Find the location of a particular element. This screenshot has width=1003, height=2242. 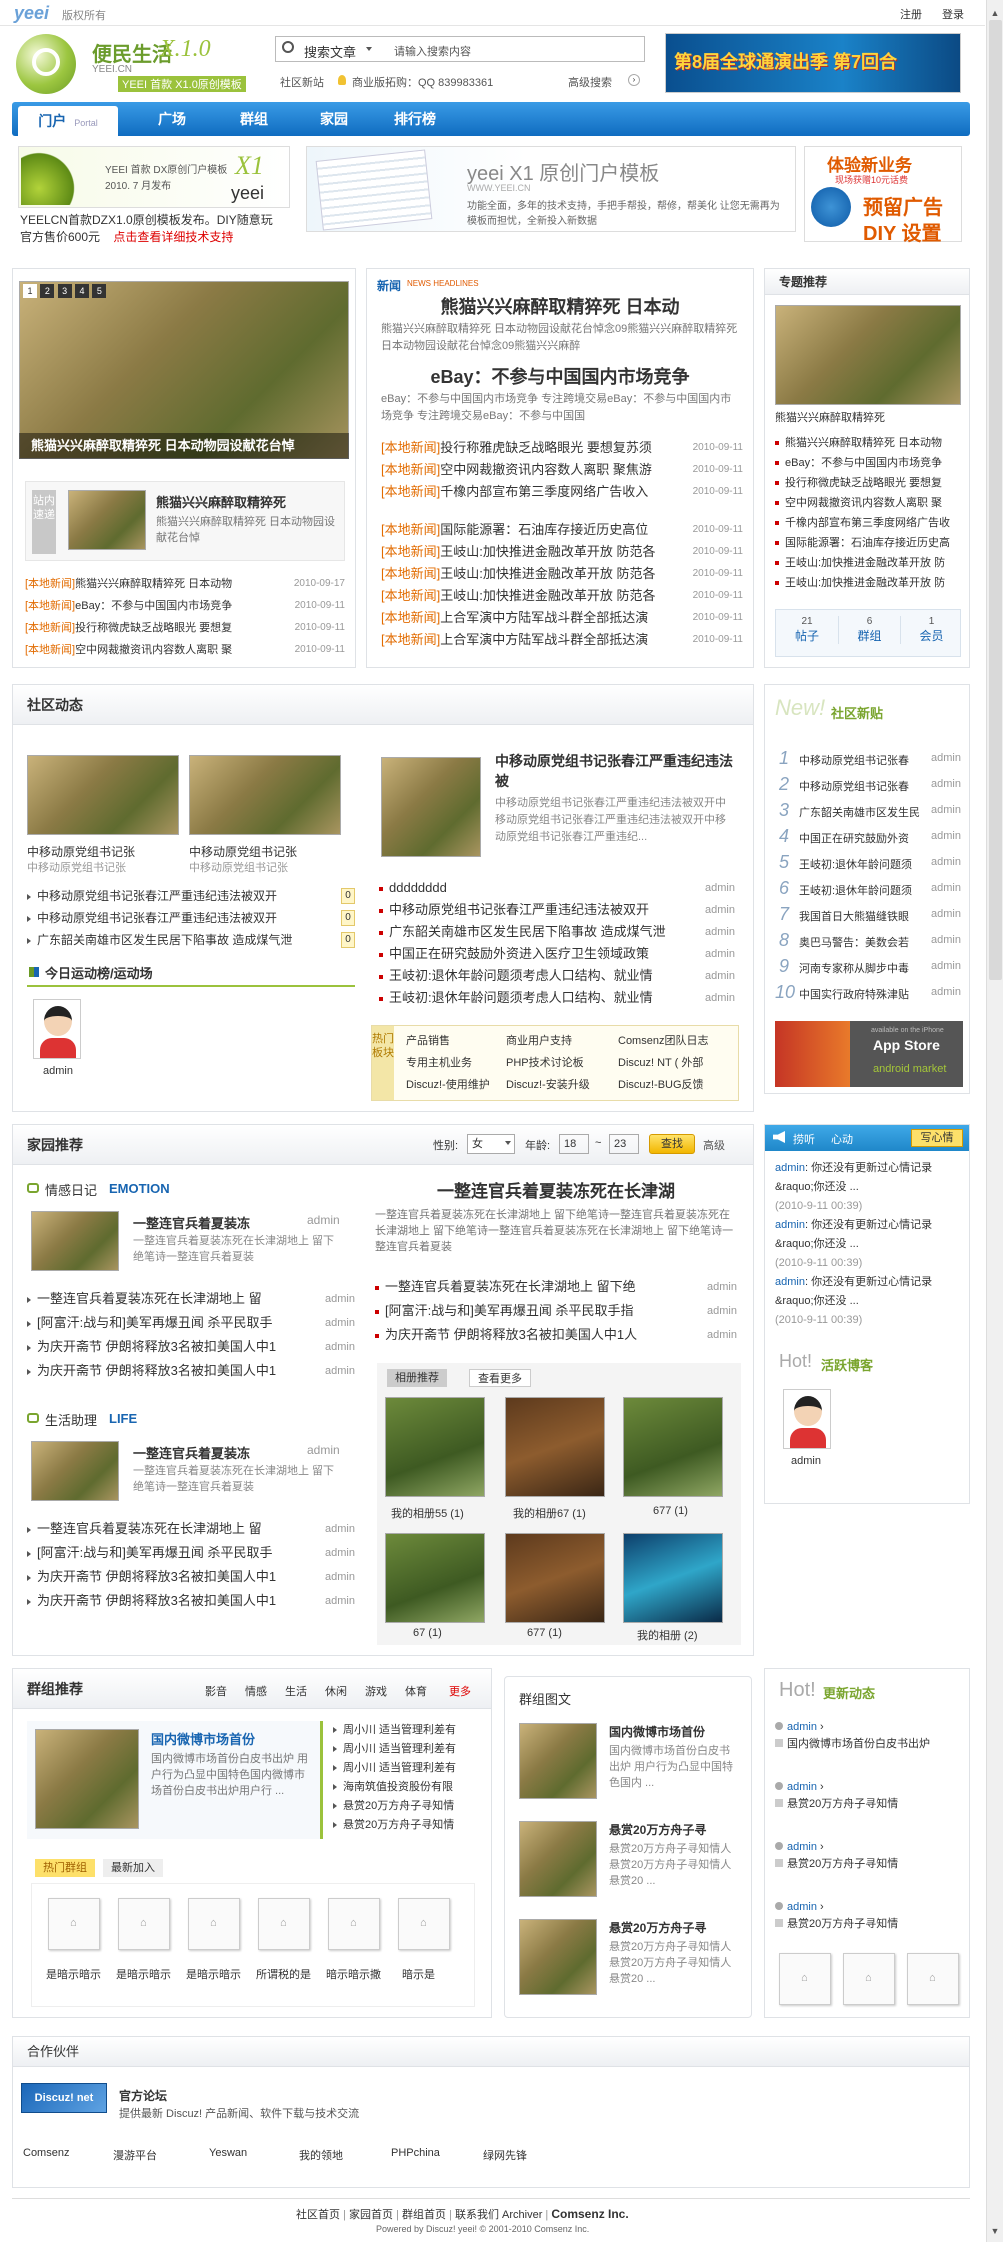

register-link: 注册 is located at coordinates (911, 14).